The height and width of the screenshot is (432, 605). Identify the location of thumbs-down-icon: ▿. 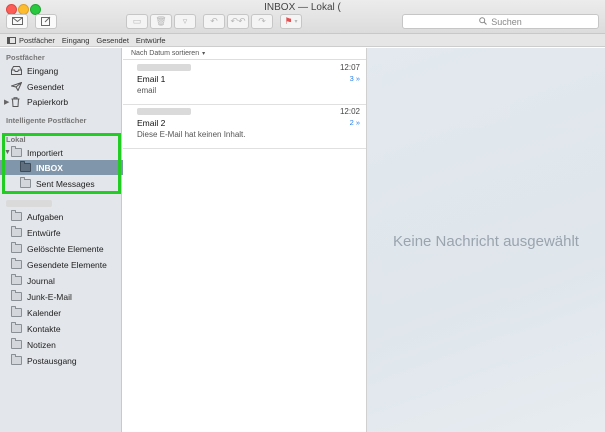
(185, 21).